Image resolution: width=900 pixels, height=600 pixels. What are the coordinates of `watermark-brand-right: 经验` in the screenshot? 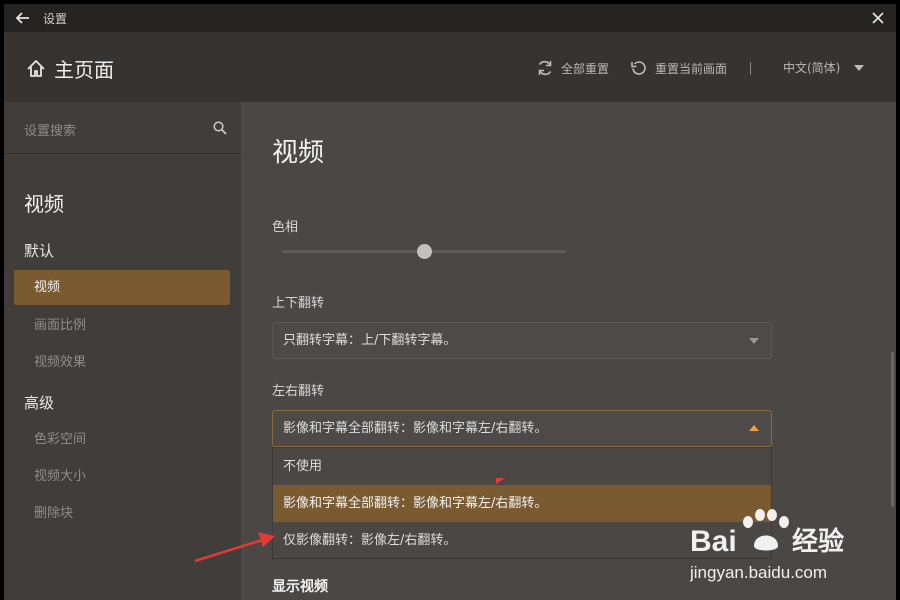 It's located at (818, 541).